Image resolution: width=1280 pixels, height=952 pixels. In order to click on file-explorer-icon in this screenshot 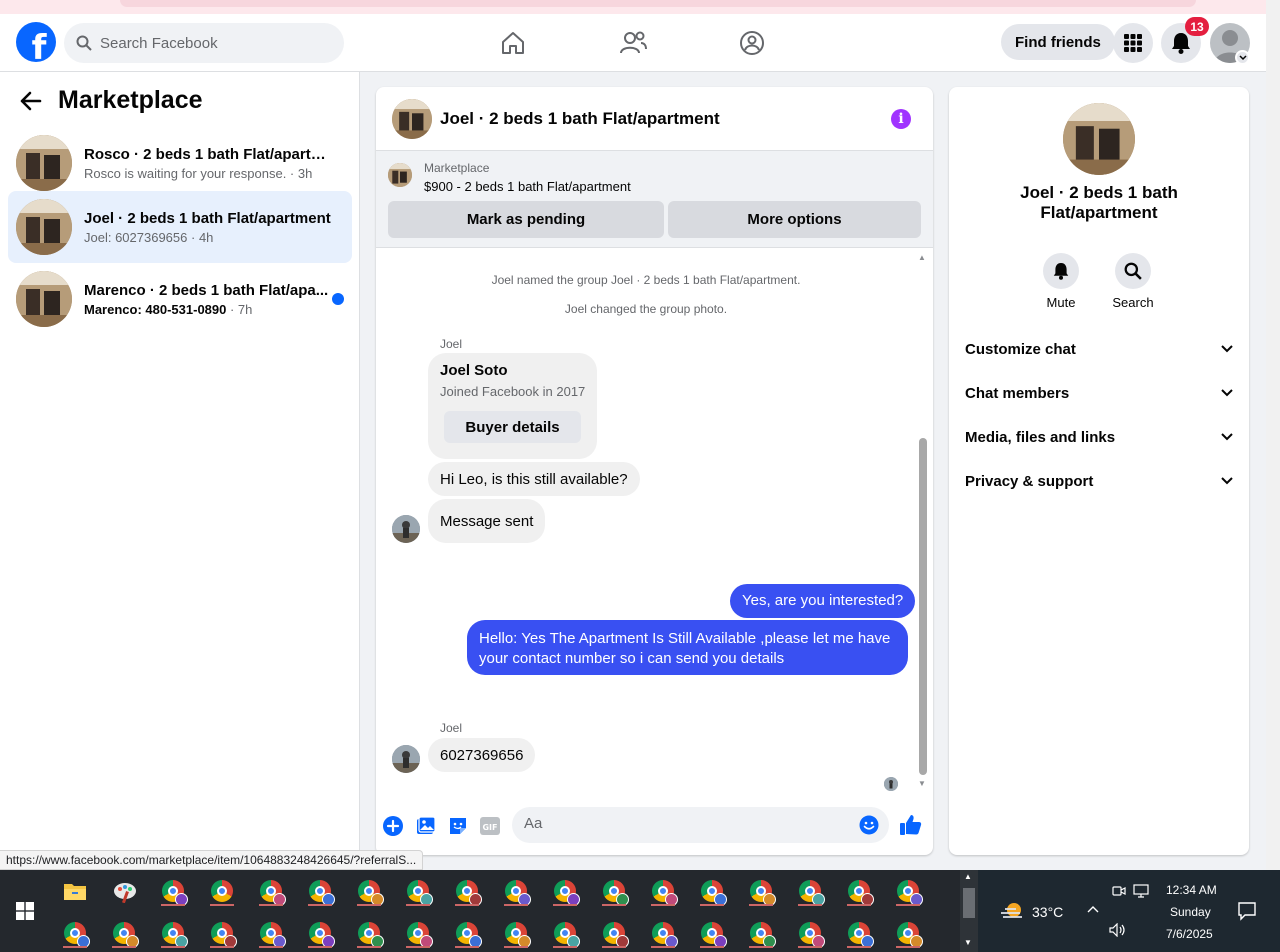, I will do `click(75, 891)`.